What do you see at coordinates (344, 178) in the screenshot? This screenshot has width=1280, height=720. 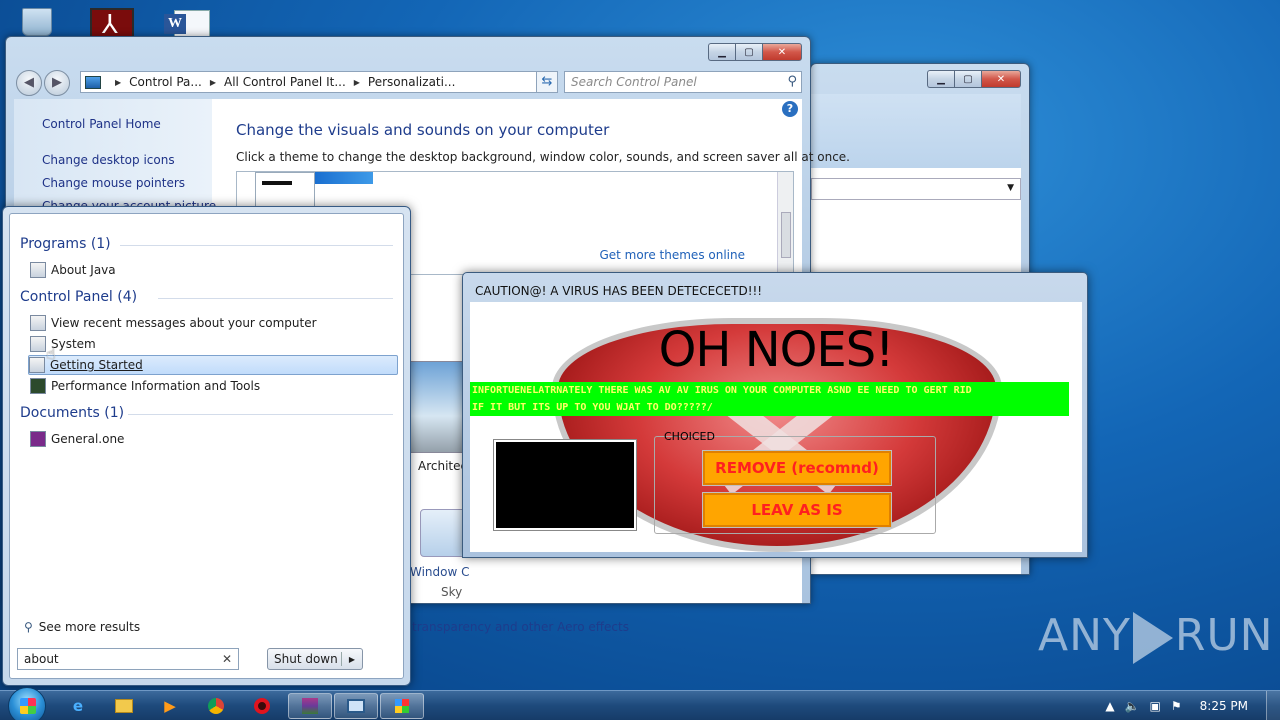 I see `theme-thumbnail` at bounding box center [344, 178].